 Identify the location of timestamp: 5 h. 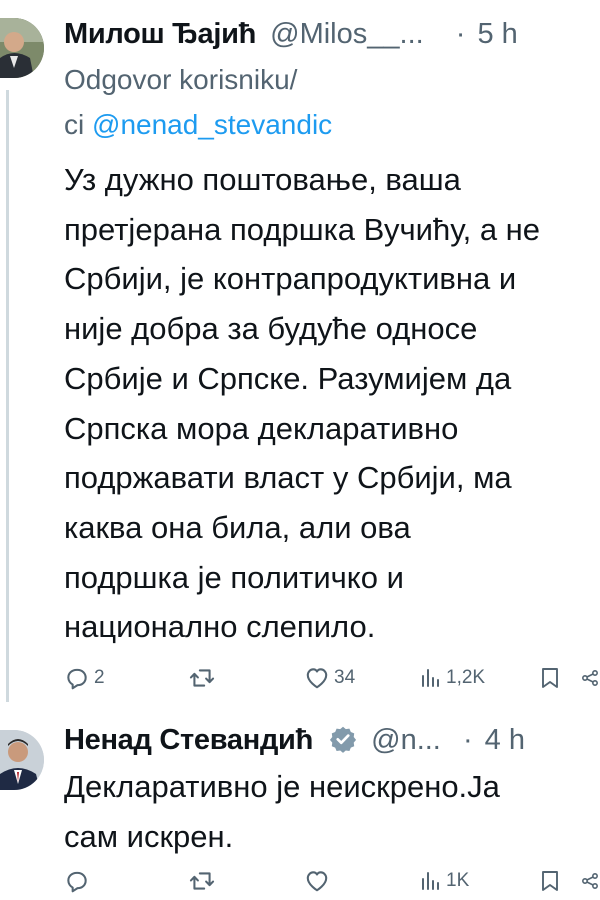
(497, 34).